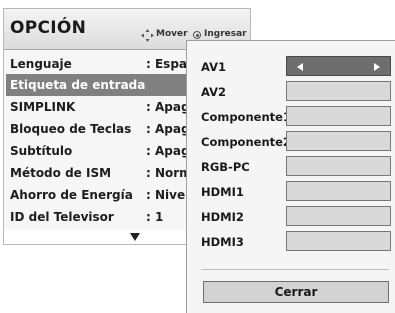 The width and height of the screenshot is (395, 313). What do you see at coordinates (197, 35) in the screenshot?
I see `ok-button-icon` at bounding box center [197, 35].